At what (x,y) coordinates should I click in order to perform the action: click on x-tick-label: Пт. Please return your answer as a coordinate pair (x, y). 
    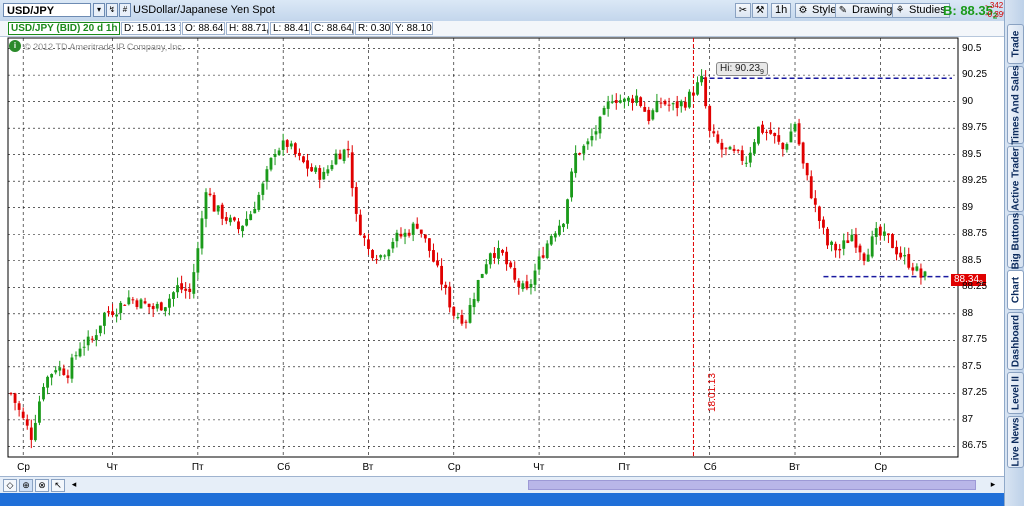
    Looking at the image, I should click on (197, 467).